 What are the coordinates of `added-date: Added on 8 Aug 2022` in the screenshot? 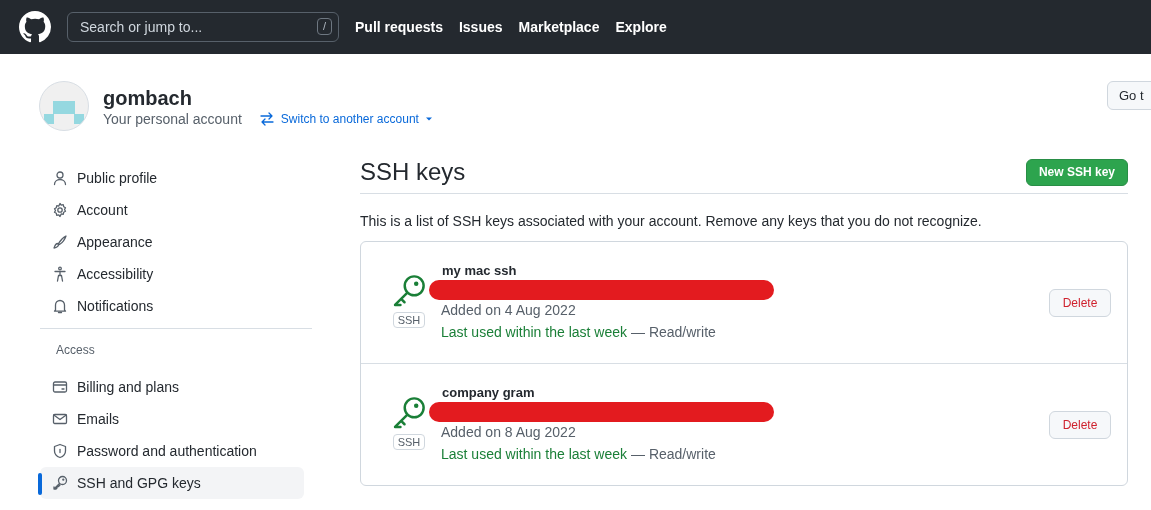 It's located at (509, 432).